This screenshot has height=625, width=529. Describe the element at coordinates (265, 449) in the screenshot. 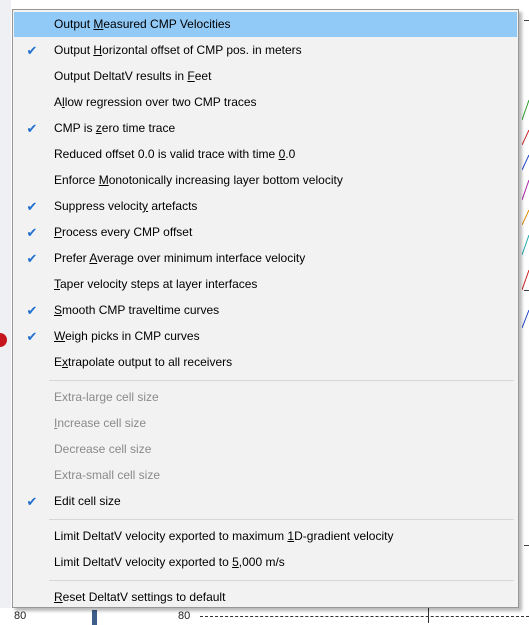

I see `menu-item: Decrease cell size` at that location.